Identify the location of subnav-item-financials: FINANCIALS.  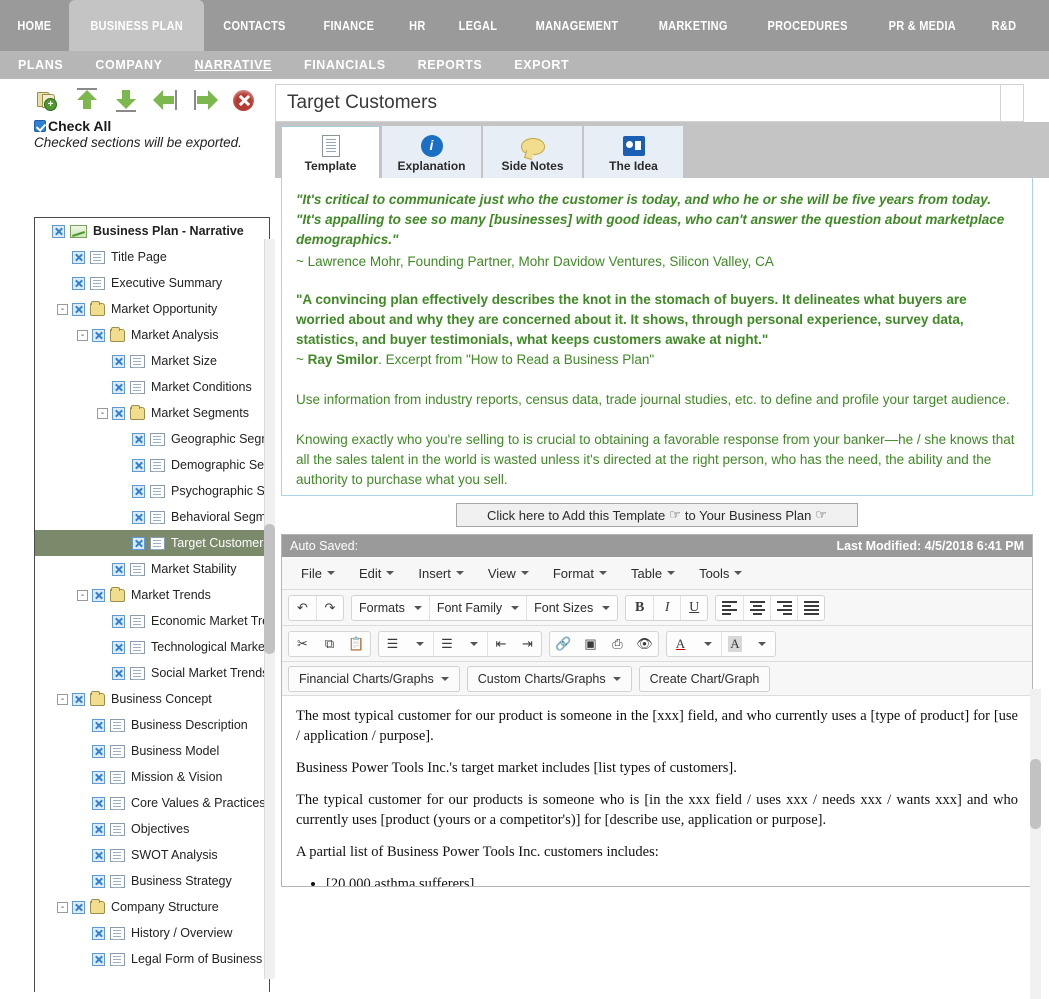
(345, 65).